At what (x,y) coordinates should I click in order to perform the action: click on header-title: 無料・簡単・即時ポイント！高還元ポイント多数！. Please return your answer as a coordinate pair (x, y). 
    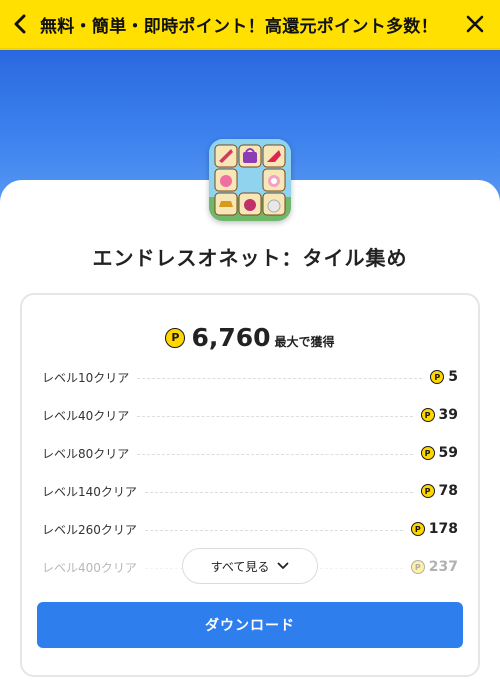
    Looking at the image, I should click on (239, 26).